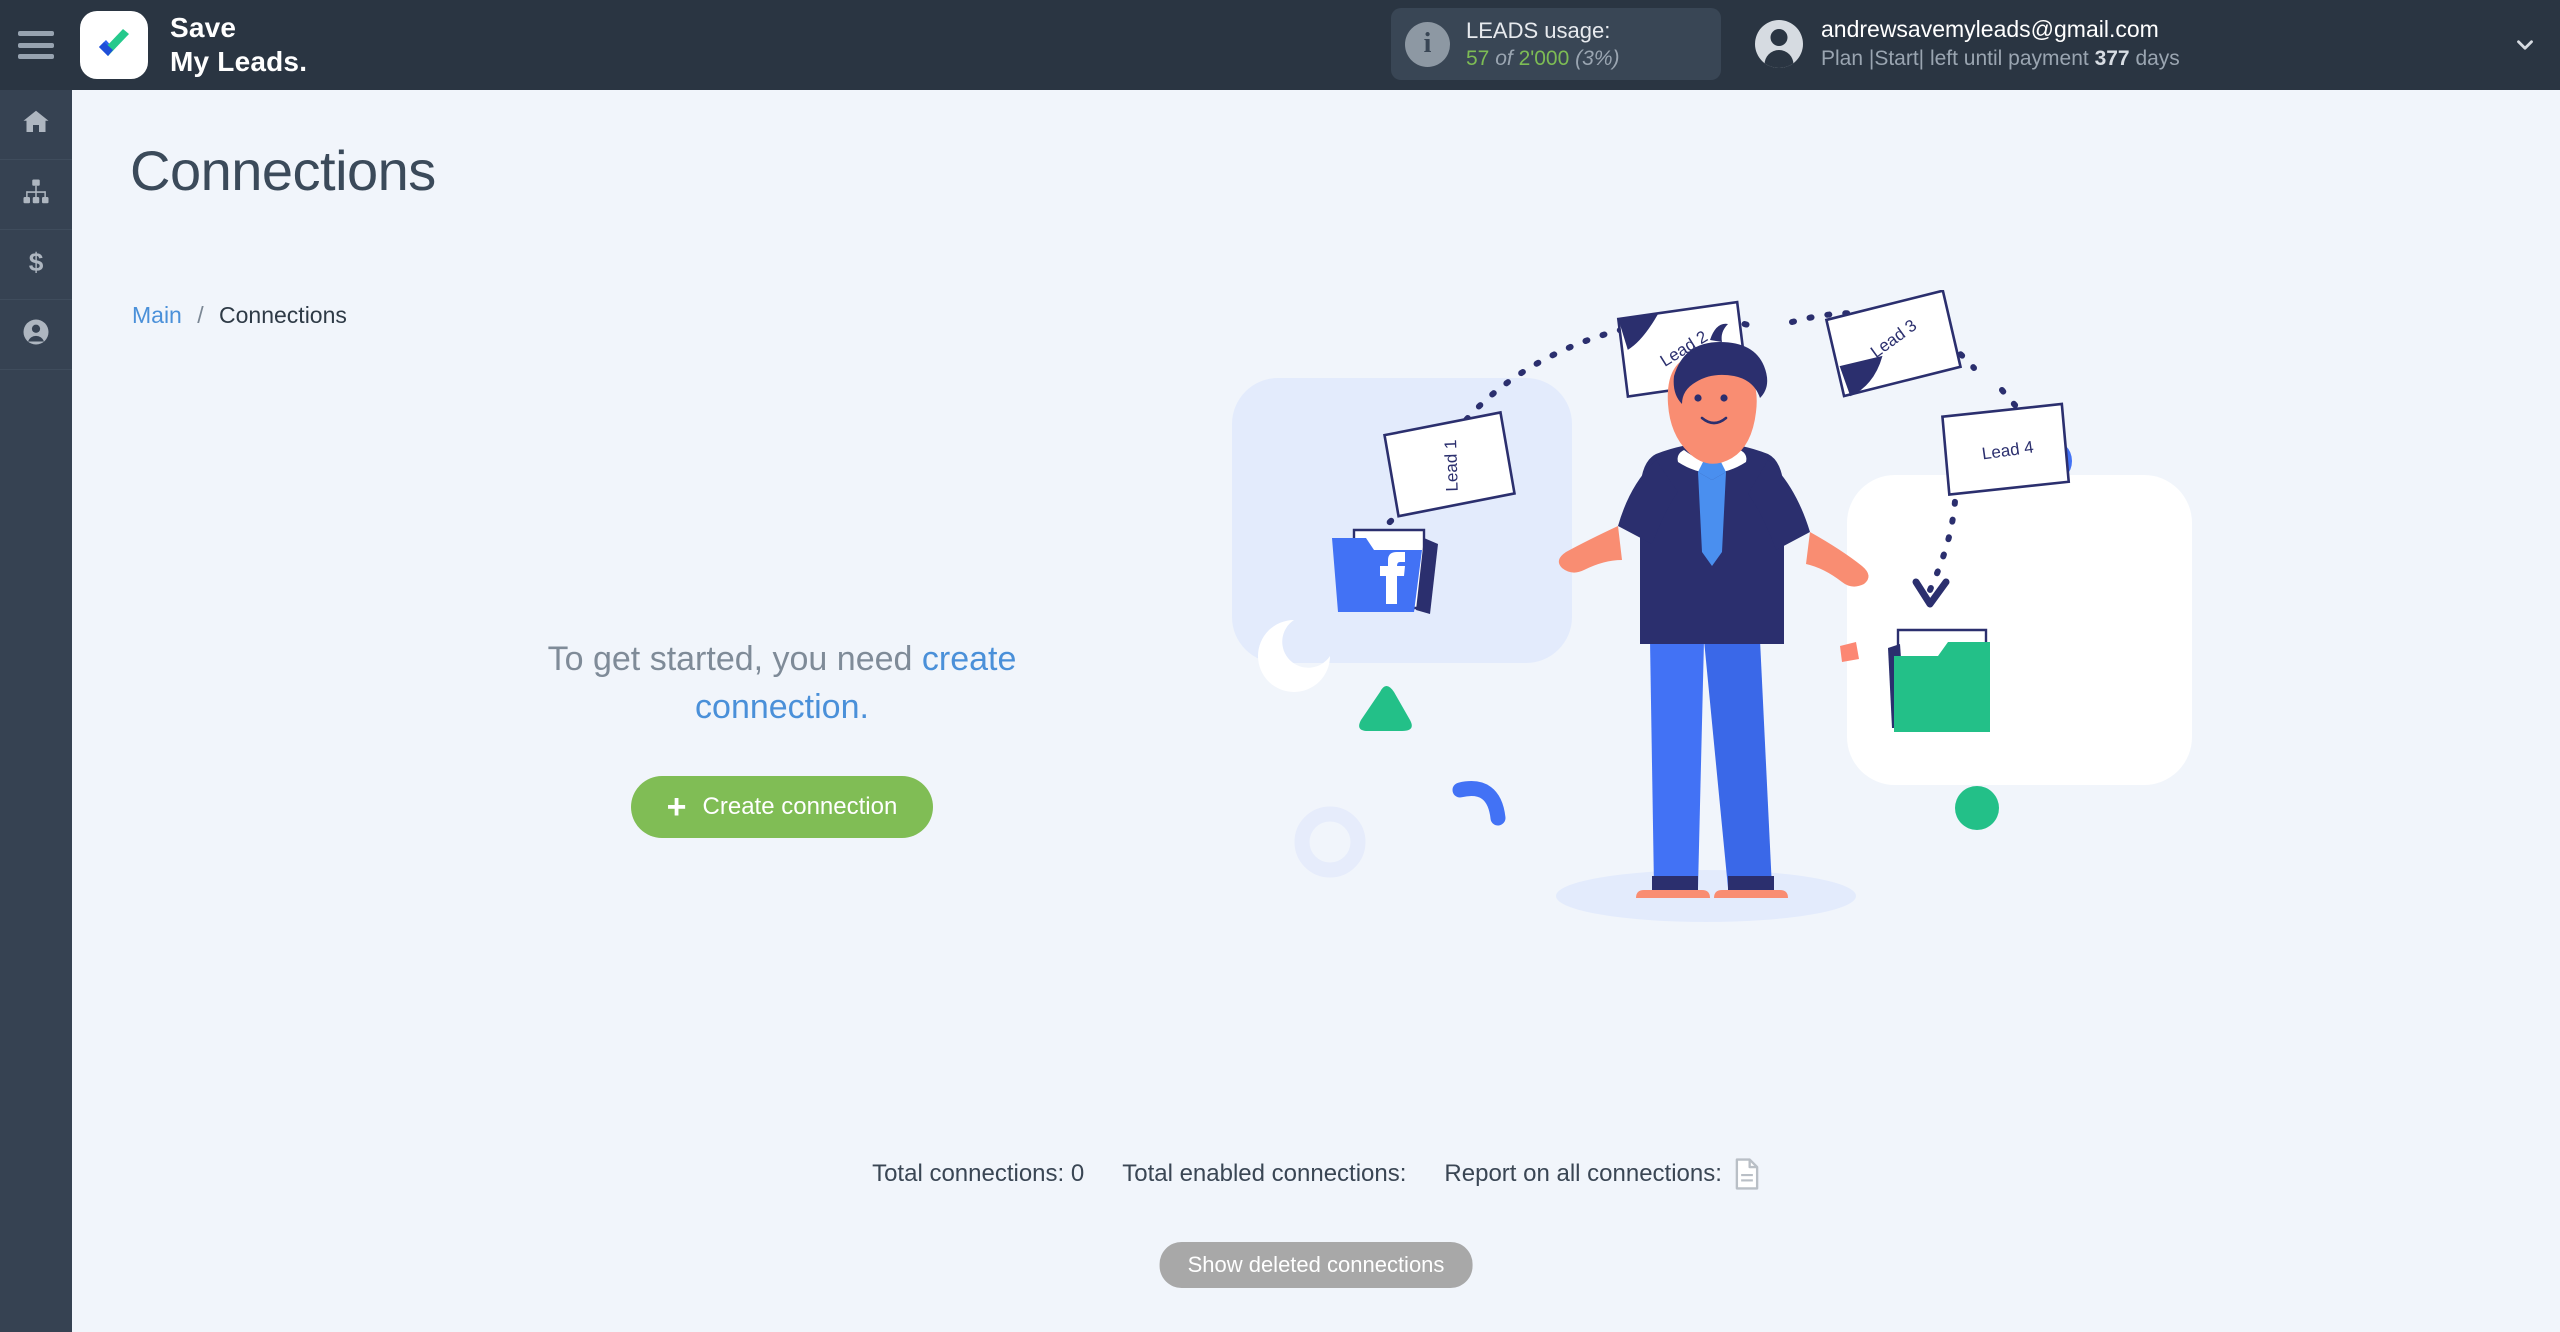 This screenshot has height=1332, width=2560. Describe the element at coordinates (978, 1173) in the screenshot. I see `total-connections-stat: Total connections: 0` at that location.